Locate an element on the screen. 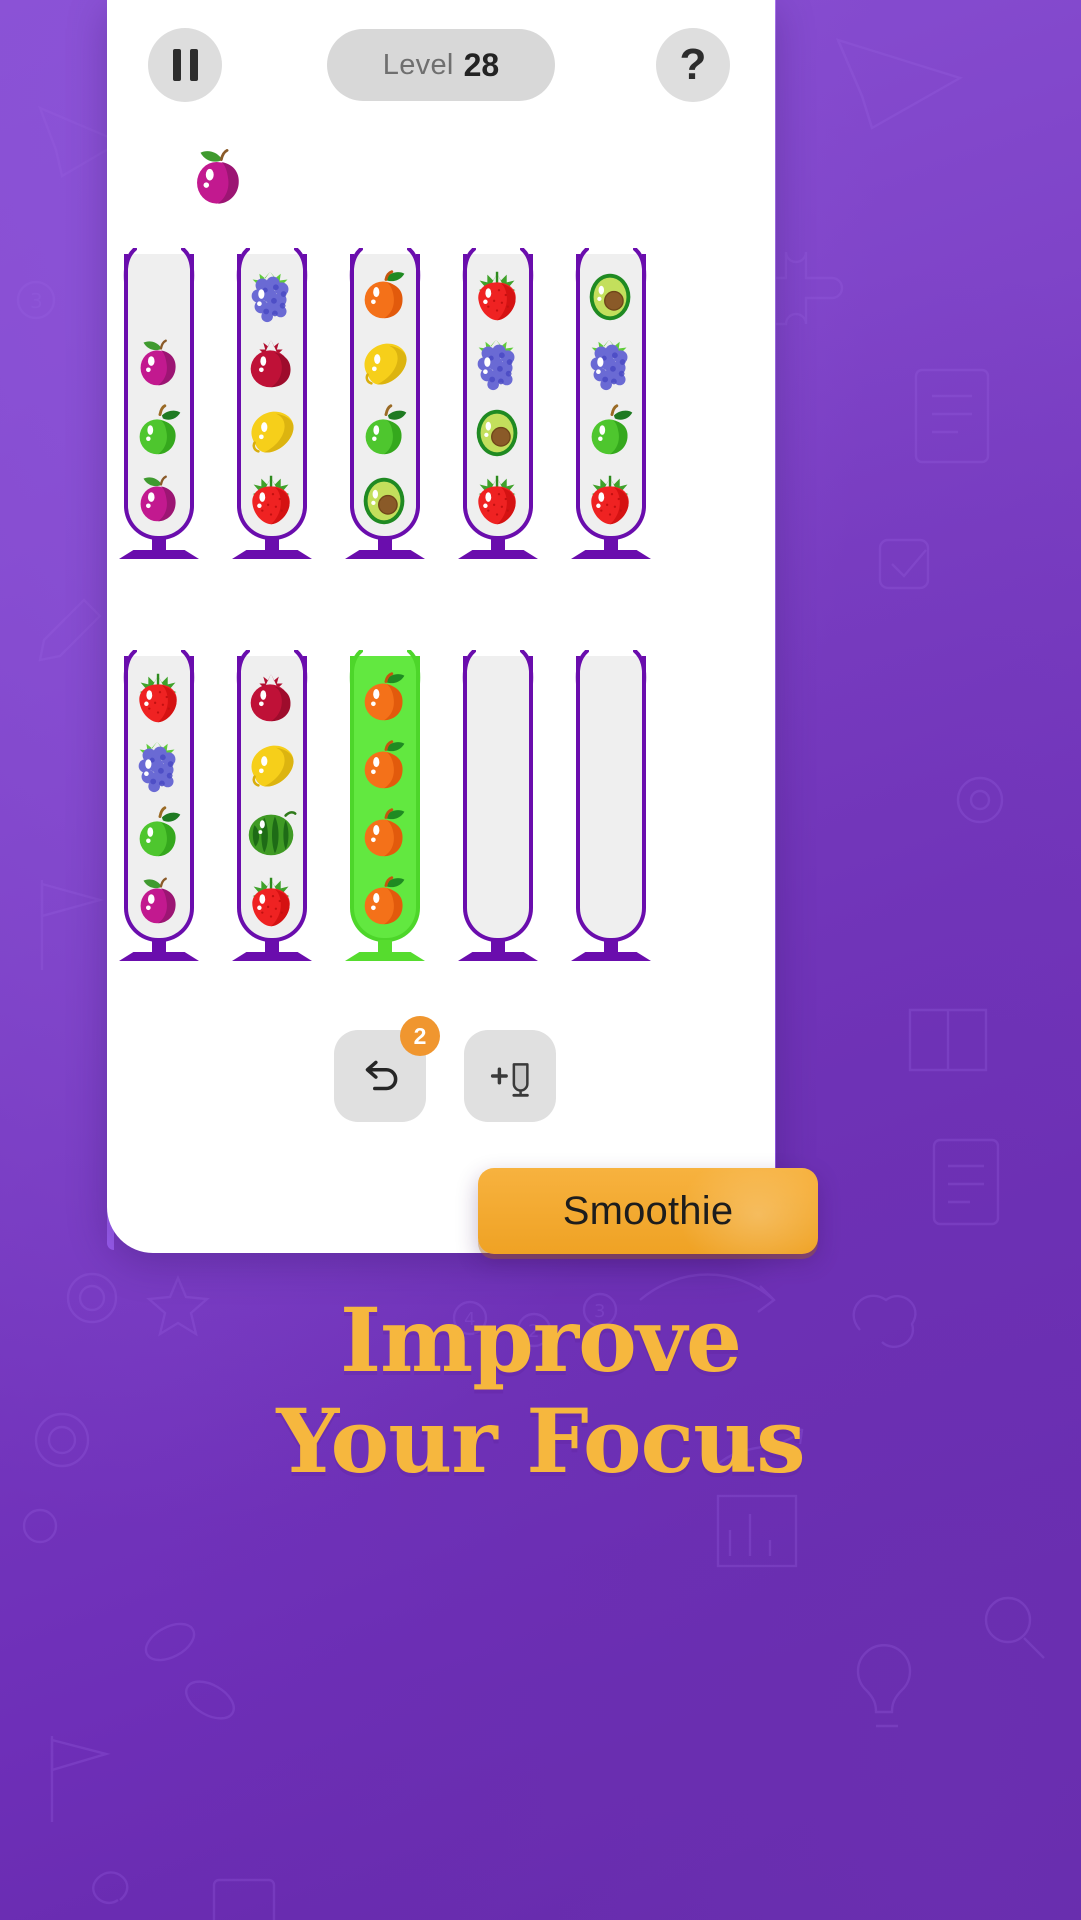 This screenshot has width=1081, height=1920. undo-count-badge: 2 is located at coordinates (420, 1036).